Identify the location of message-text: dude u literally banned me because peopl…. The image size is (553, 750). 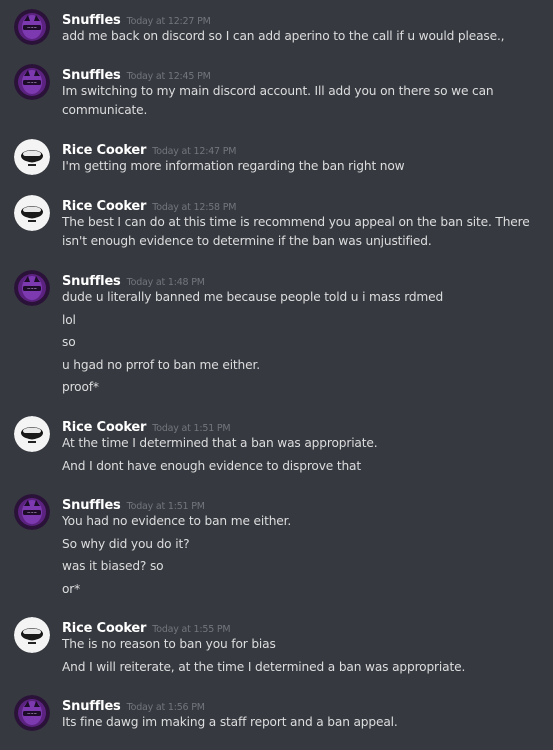
(253, 297).